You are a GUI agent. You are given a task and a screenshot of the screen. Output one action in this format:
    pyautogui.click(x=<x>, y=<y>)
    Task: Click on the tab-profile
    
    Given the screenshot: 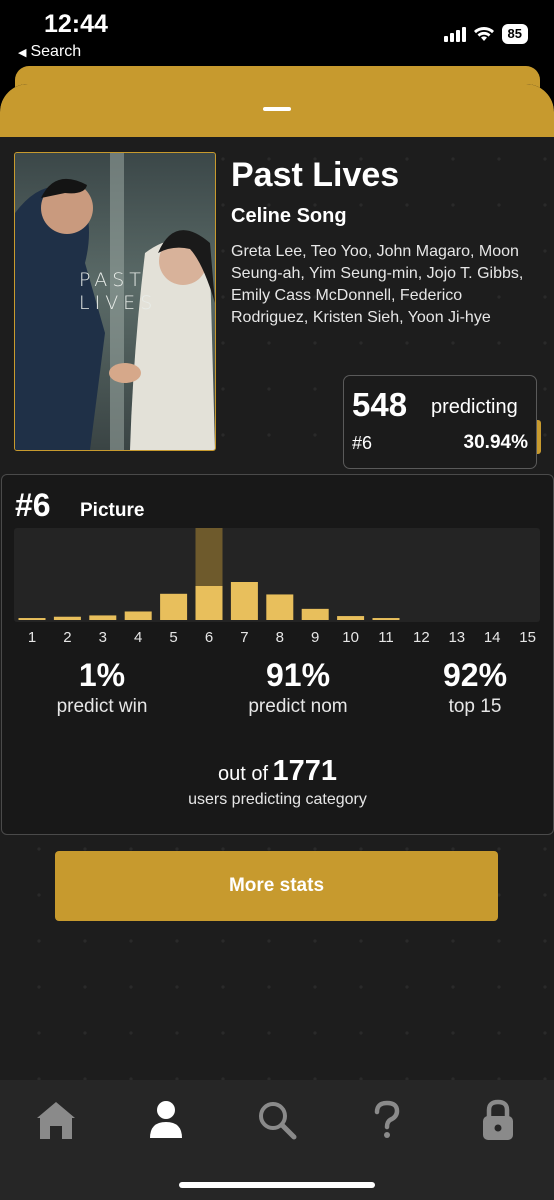 What is the action you would take?
    pyautogui.click(x=166, y=1120)
    